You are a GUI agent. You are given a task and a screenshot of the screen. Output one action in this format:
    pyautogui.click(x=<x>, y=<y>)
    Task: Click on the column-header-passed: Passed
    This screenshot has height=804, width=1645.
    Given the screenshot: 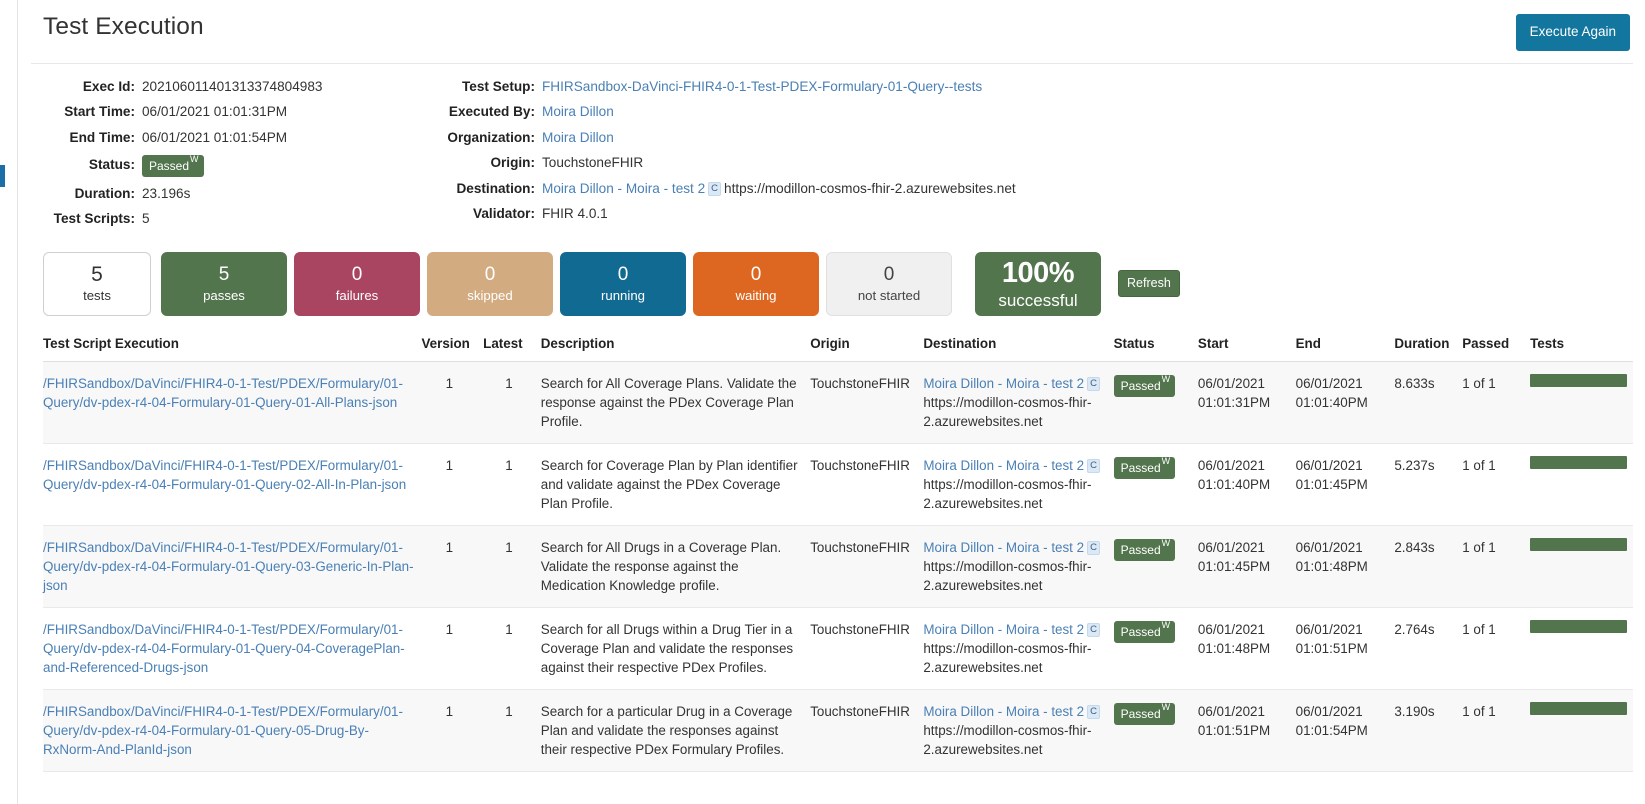 What is the action you would take?
    pyautogui.click(x=1496, y=345)
    